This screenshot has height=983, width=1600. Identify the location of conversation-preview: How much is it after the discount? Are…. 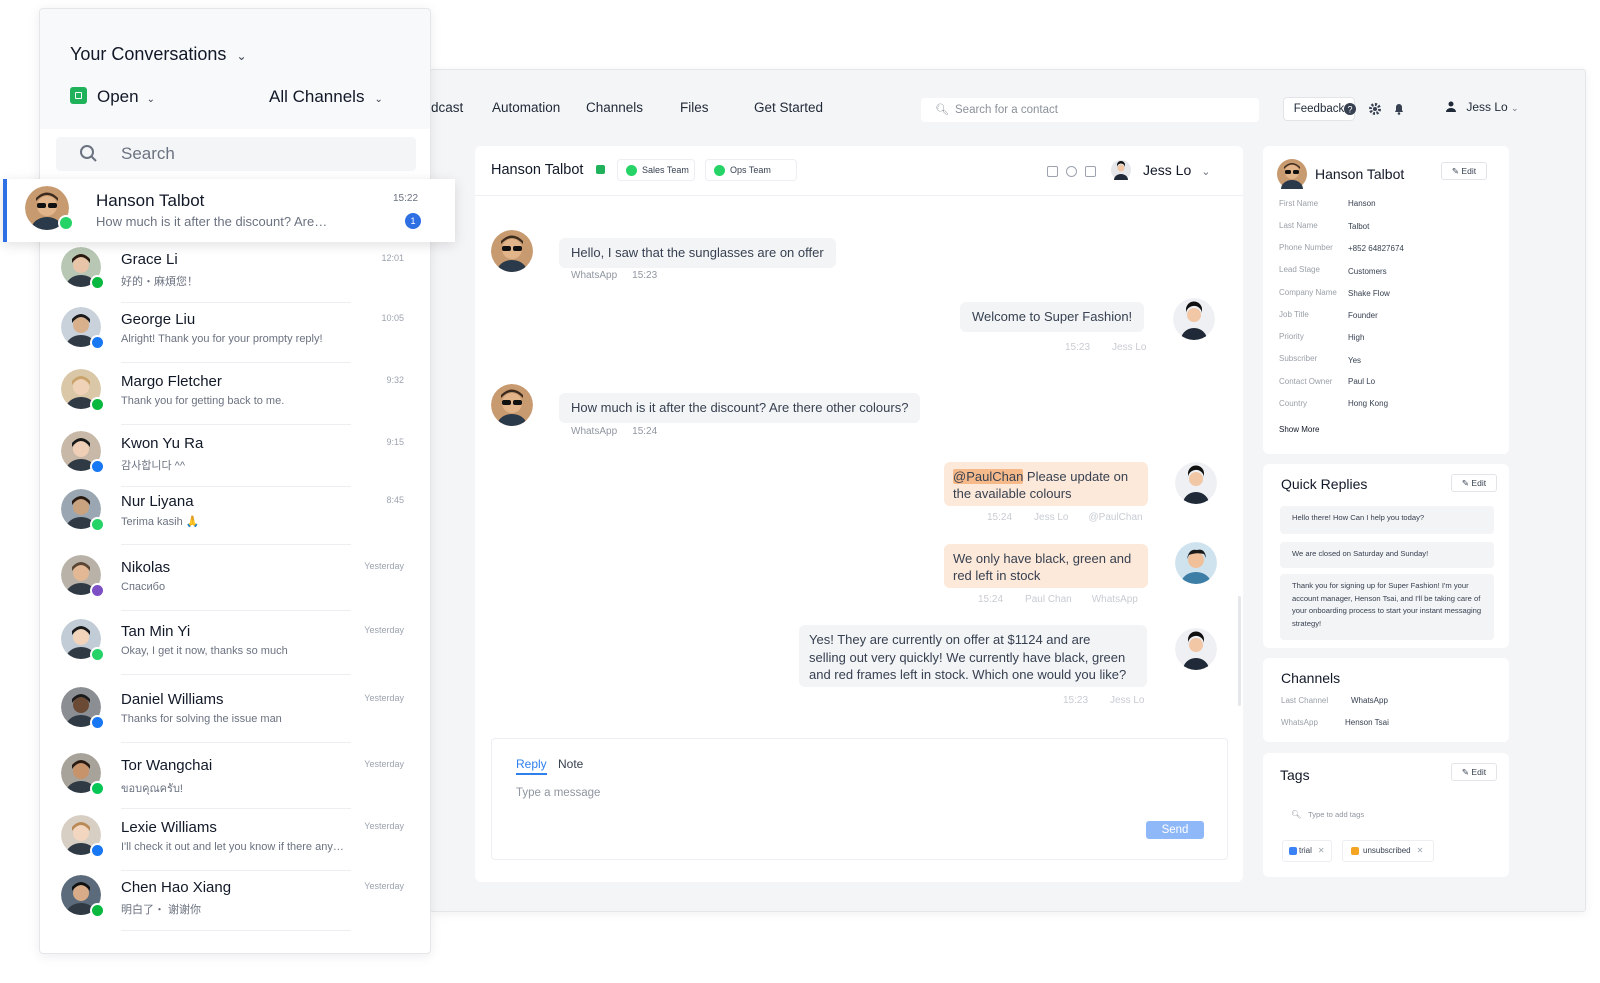
(212, 221).